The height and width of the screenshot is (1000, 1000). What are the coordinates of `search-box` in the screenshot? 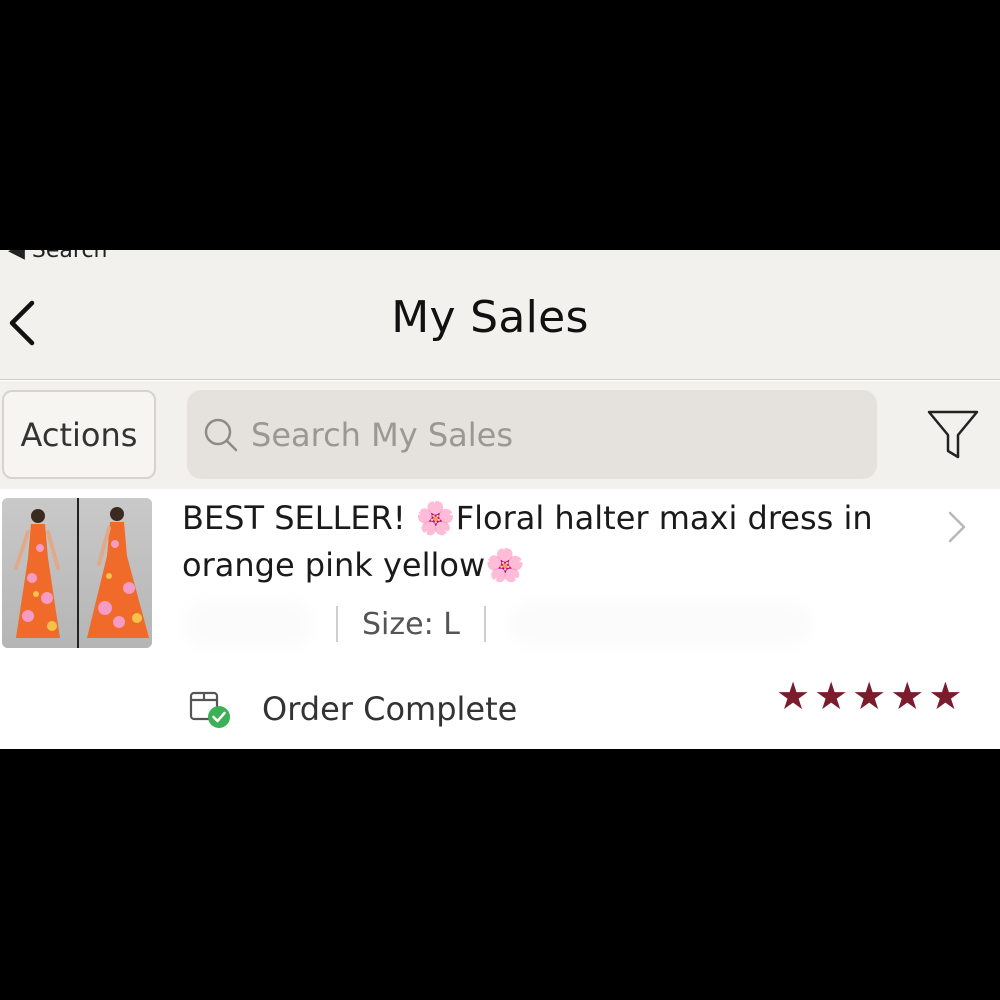 It's located at (532, 434).